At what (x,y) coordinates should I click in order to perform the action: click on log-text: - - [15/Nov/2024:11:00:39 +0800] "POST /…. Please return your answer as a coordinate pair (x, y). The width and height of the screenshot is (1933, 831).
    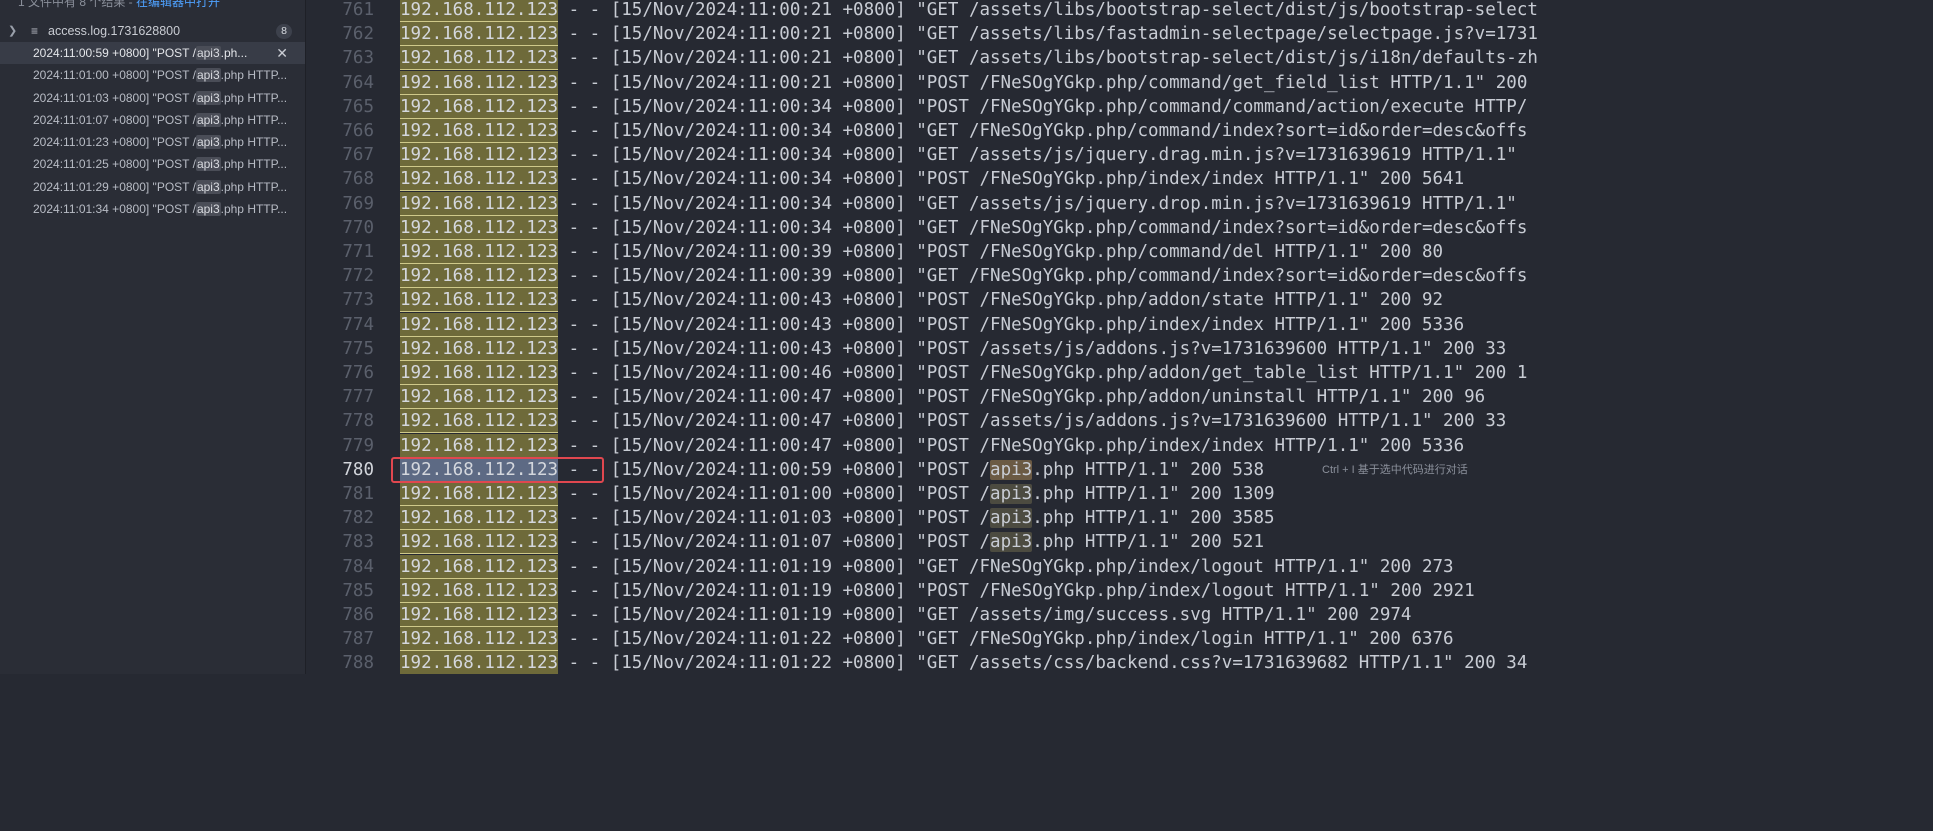
    Looking at the image, I should click on (1001, 252).